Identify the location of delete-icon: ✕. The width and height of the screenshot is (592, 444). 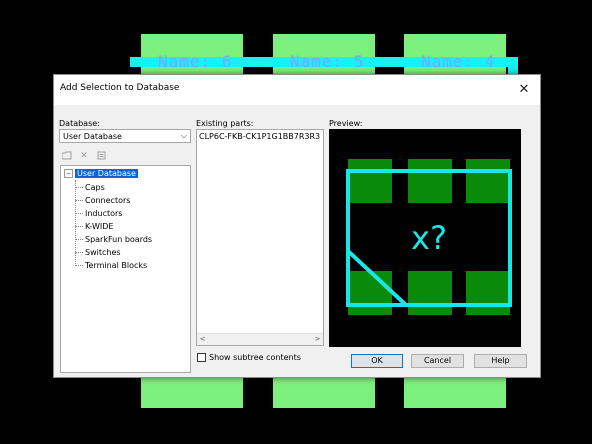
(84, 156).